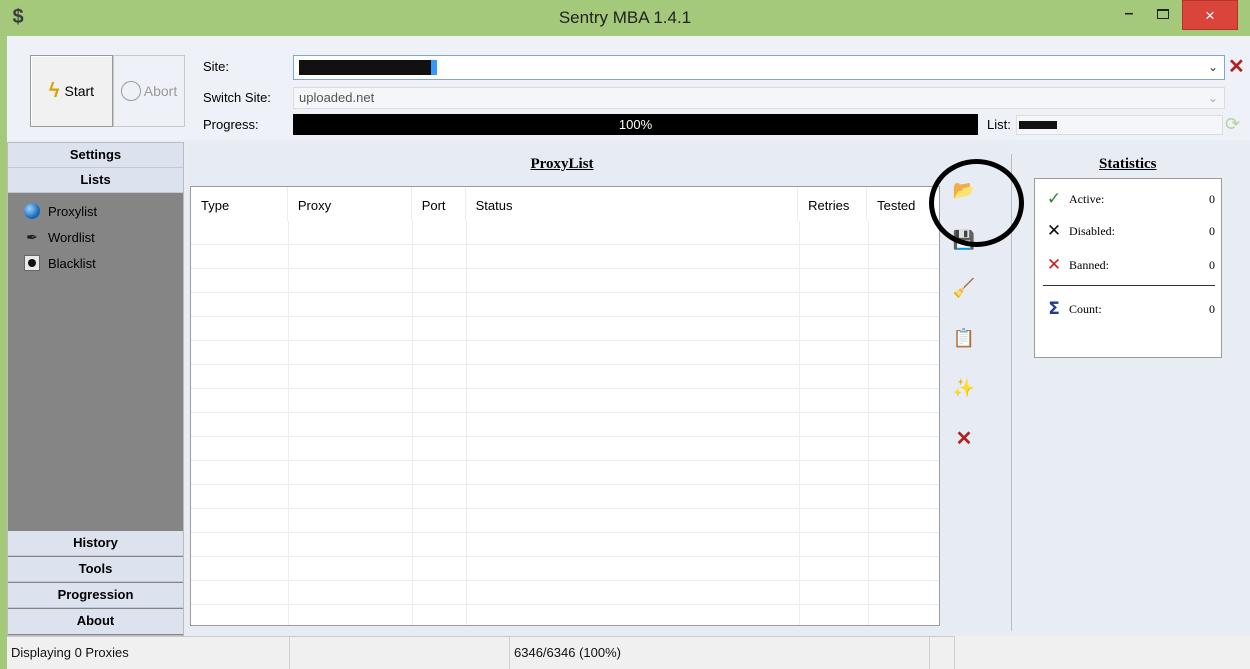  What do you see at coordinates (635, 124) in the screenshot?
I see `progress-bar: 100%` at bounding box center [635, 124].